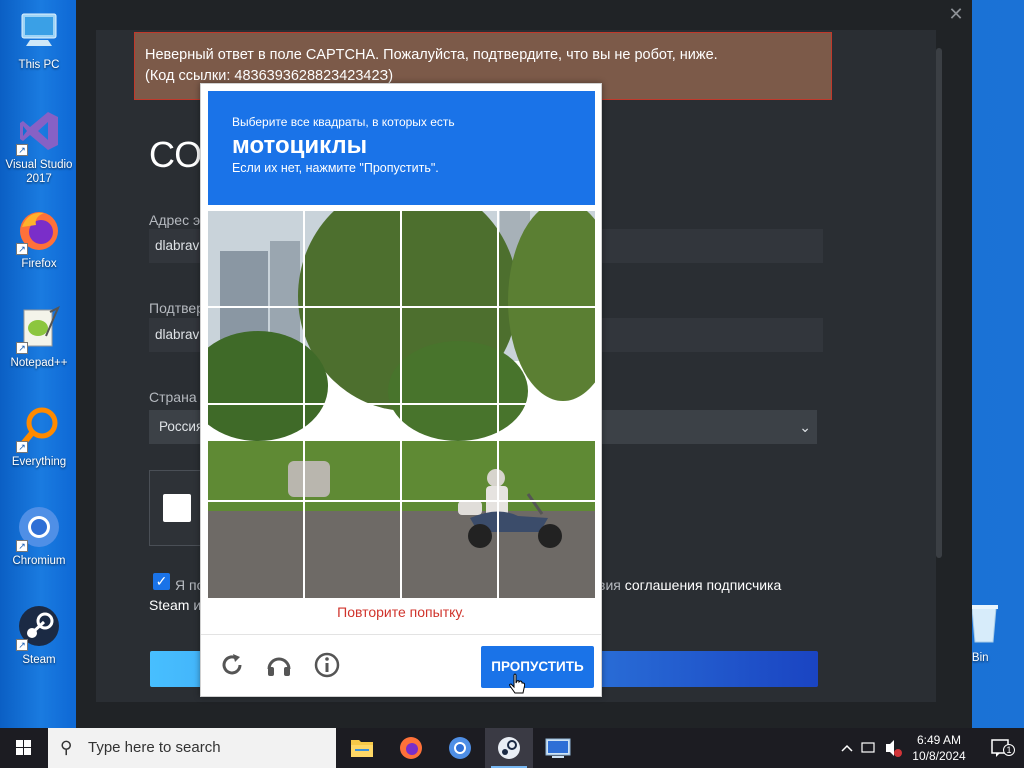 The height and width of the screenshot is (768, 1024). What do you see at coordinates (39, 31) in the screenshot?
I see `computer-icon` at bounding box center [39, 31].